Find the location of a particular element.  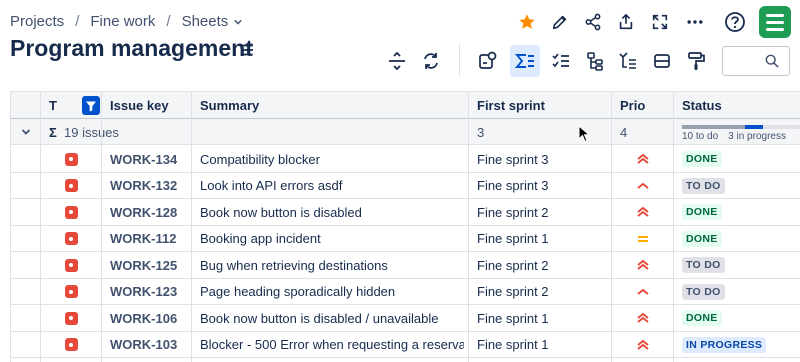

help-icon is located at coordinates (735, 22).